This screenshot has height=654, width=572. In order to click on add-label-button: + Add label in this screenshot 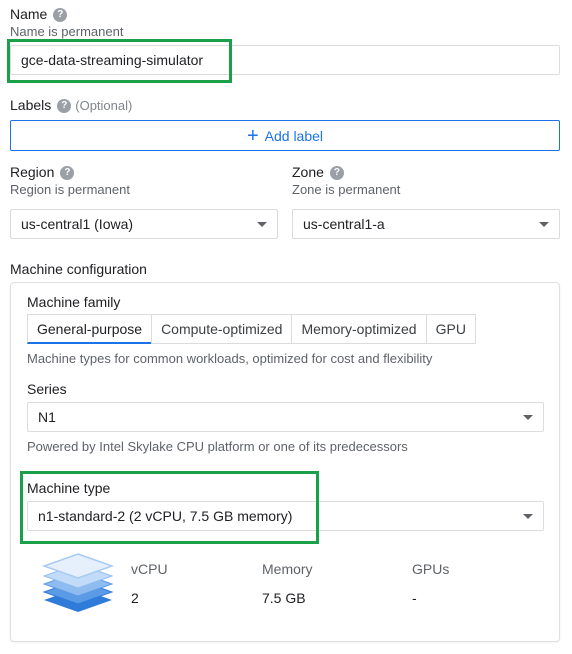, I will do `click(285, 135)`.